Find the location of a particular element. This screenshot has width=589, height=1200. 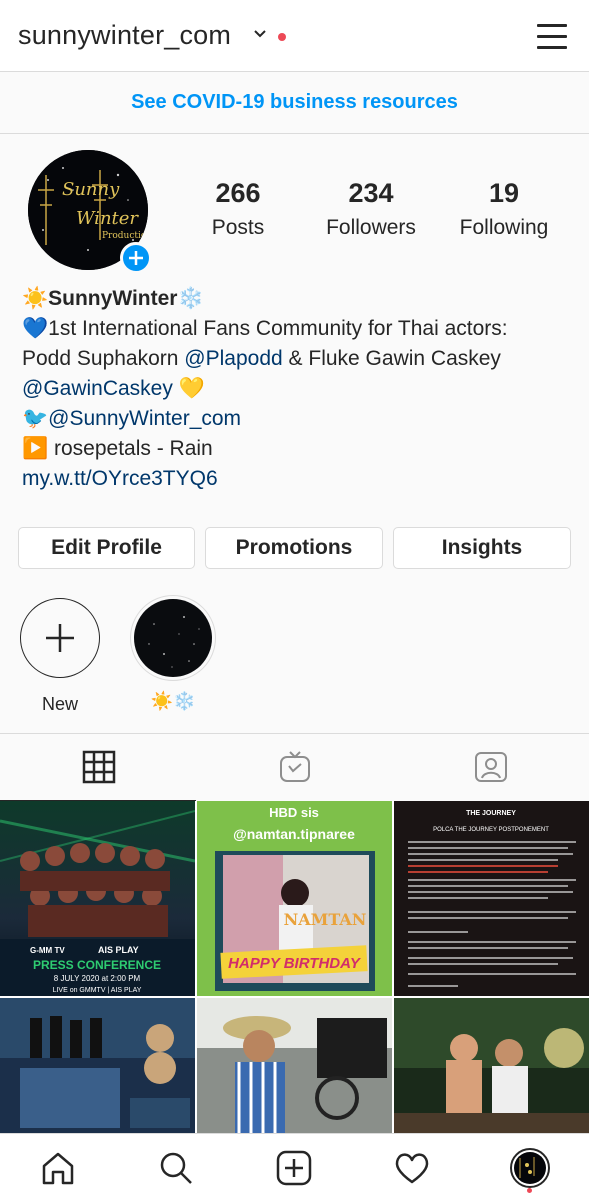

tab-grid is located at coordinates (98, 768).